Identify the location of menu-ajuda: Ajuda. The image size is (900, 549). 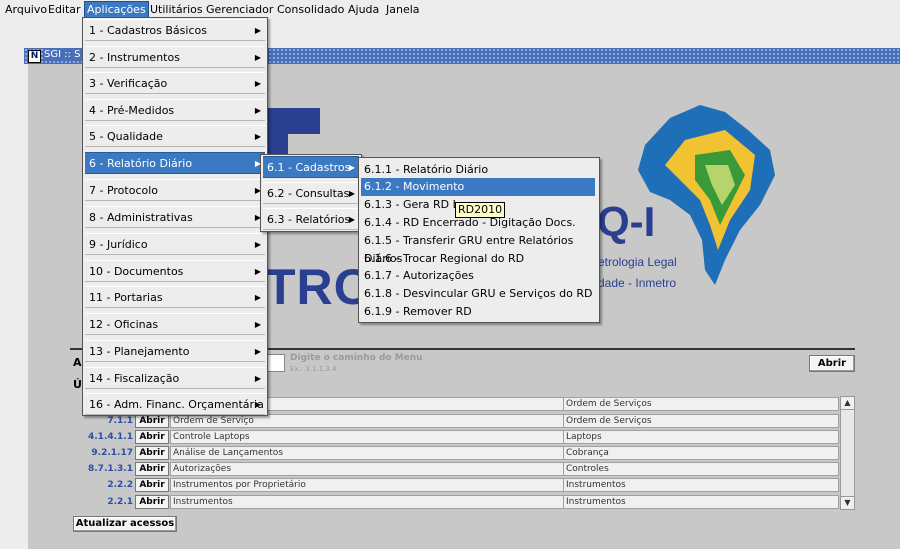
(363, 9).